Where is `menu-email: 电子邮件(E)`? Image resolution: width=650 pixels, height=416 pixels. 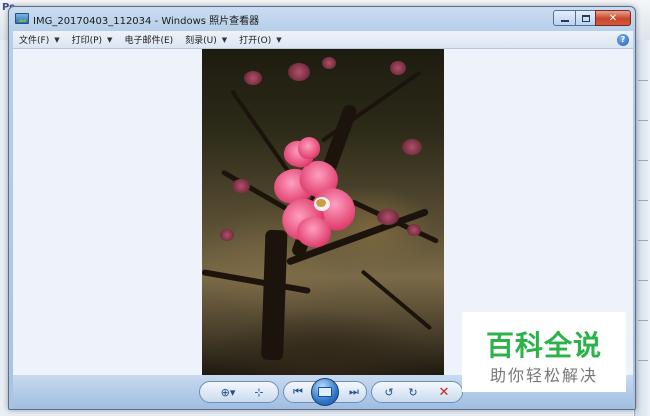
menu-email: 电子邮件(E) is located at coordinates (148, 40).